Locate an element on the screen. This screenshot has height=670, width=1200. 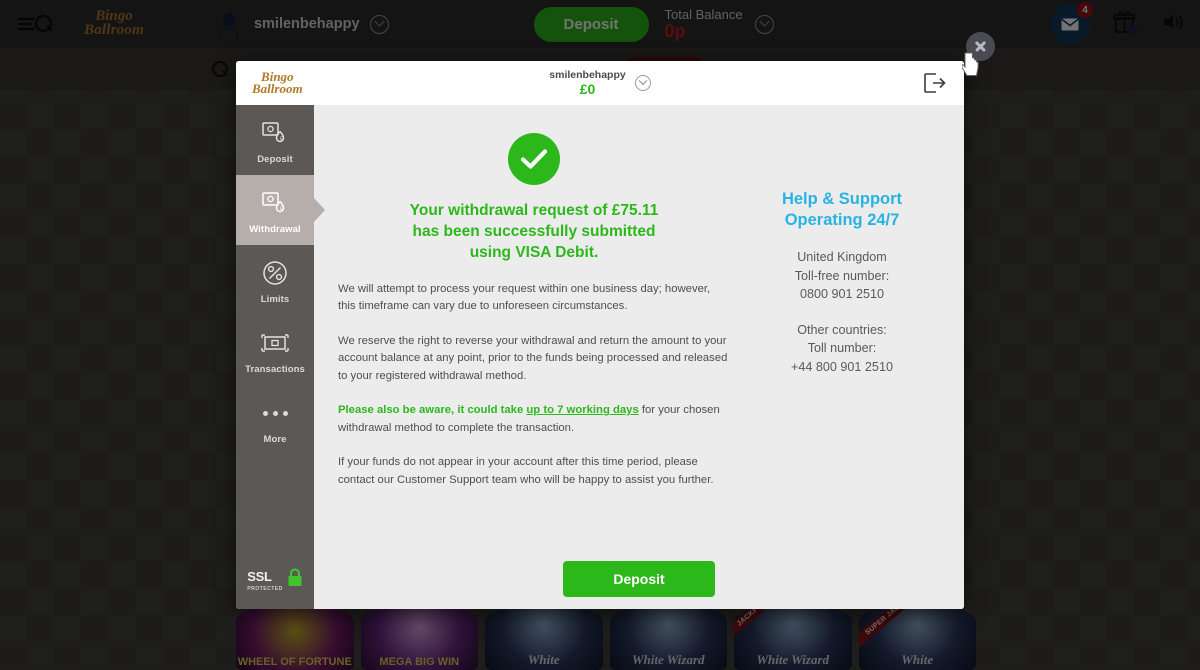
chevron-down-icon is located at coordinates (642, 83).